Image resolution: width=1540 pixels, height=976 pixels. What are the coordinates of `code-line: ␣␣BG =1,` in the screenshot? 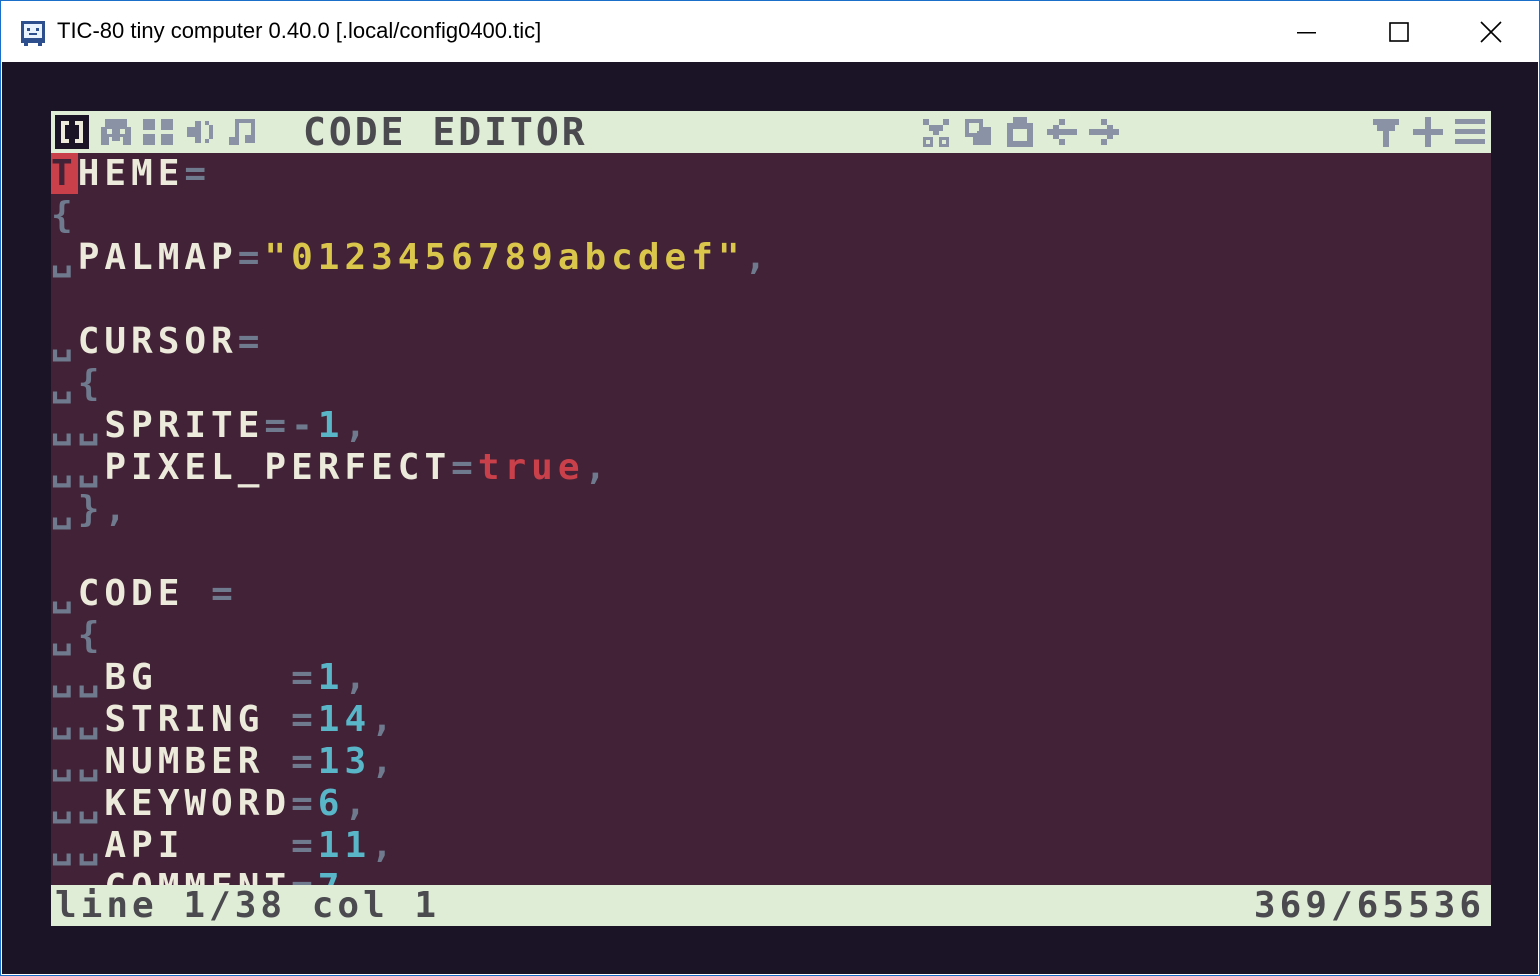 It's located at (211, 678).